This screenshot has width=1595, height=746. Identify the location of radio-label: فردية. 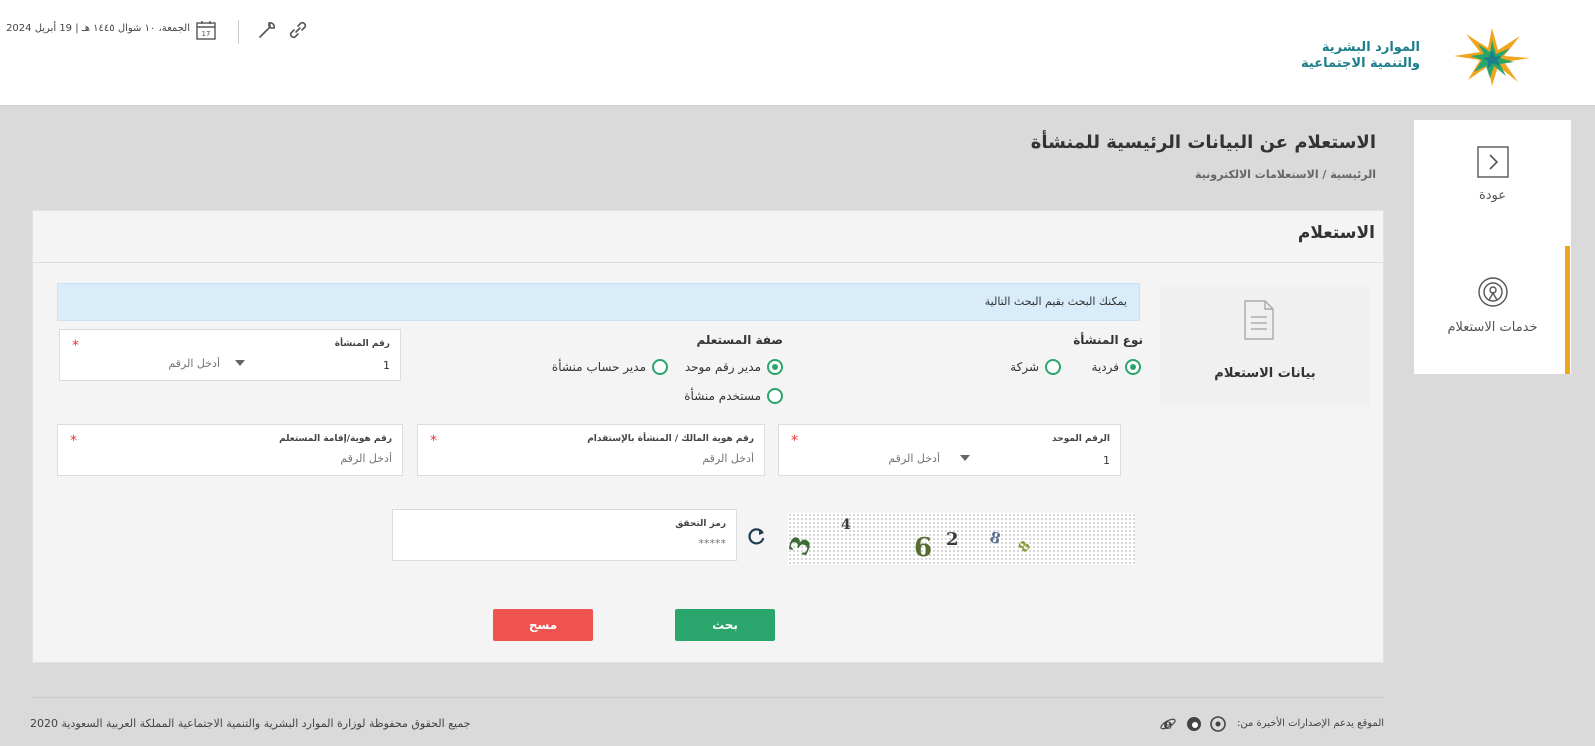
(1105, 367).